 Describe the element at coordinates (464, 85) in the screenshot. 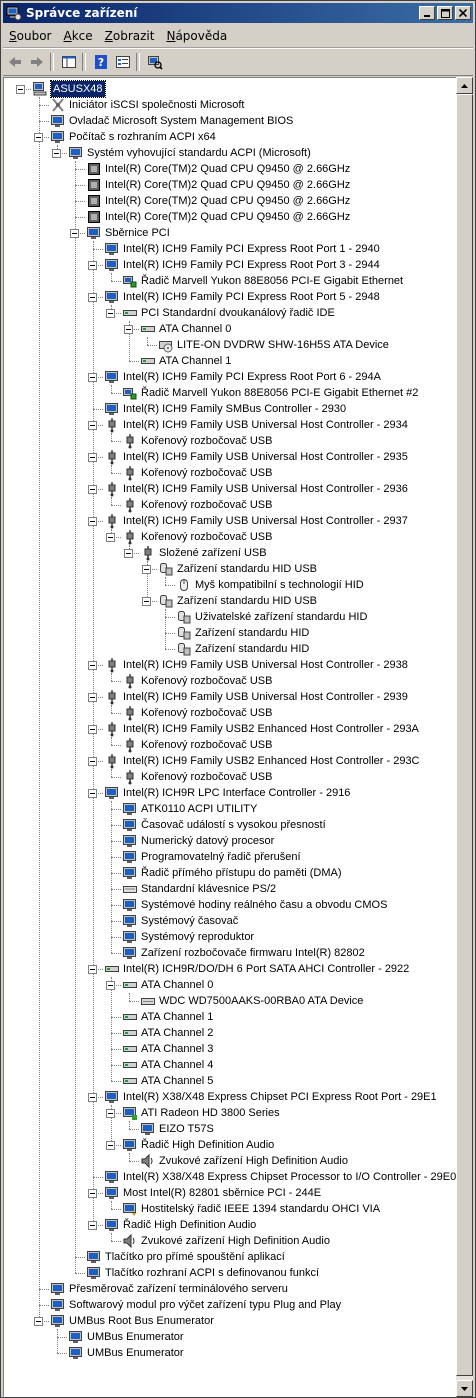

I see `scroll-up-button` at that location.